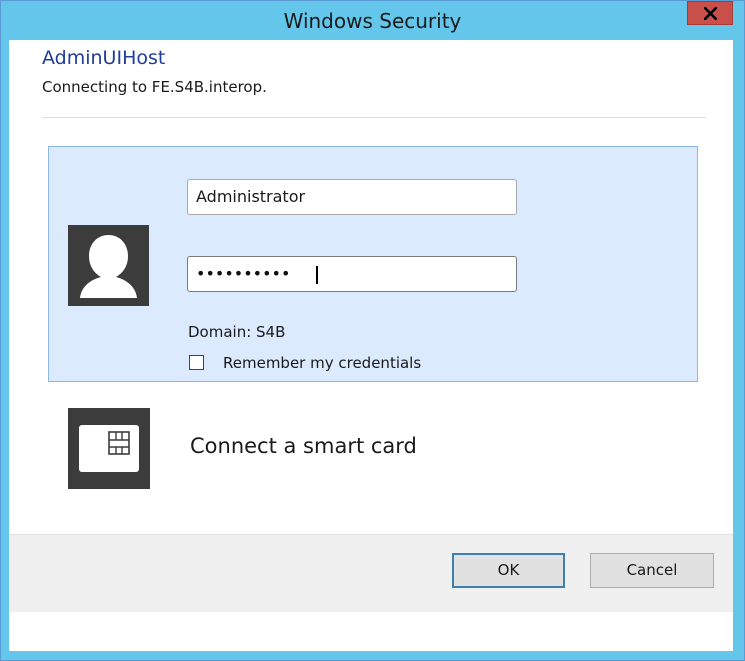  What do you see at coordinates (237, 332) in the screenshot?
I see `domain-label: Domain: S4B` at bounding box center [237, 332].